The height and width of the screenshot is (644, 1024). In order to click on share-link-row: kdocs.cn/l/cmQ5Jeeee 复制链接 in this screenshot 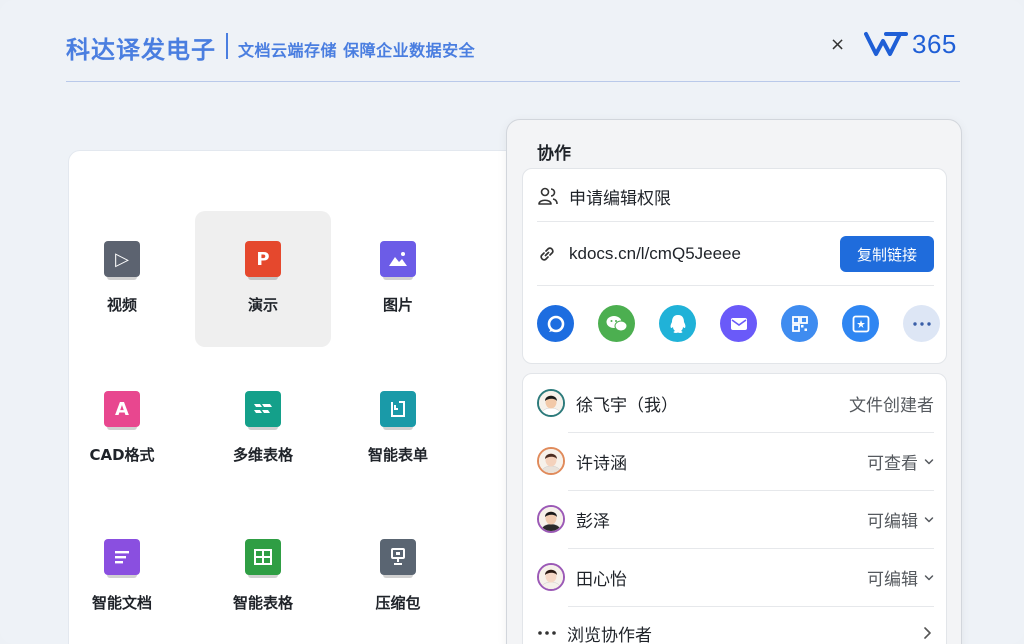, I will do `click(735, 254)`.